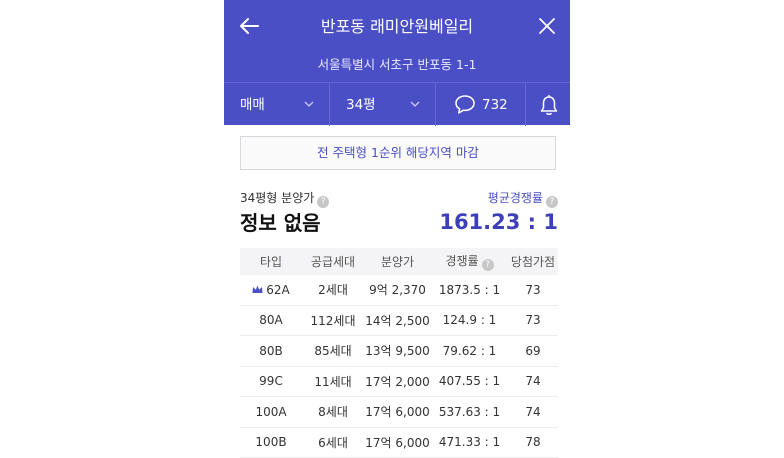 This screenshot has width=784, height=458. What do you see at coordinates (271, 442) in the screenshot?
I see `type-cell: 100B` at bounding box center [271, 442].